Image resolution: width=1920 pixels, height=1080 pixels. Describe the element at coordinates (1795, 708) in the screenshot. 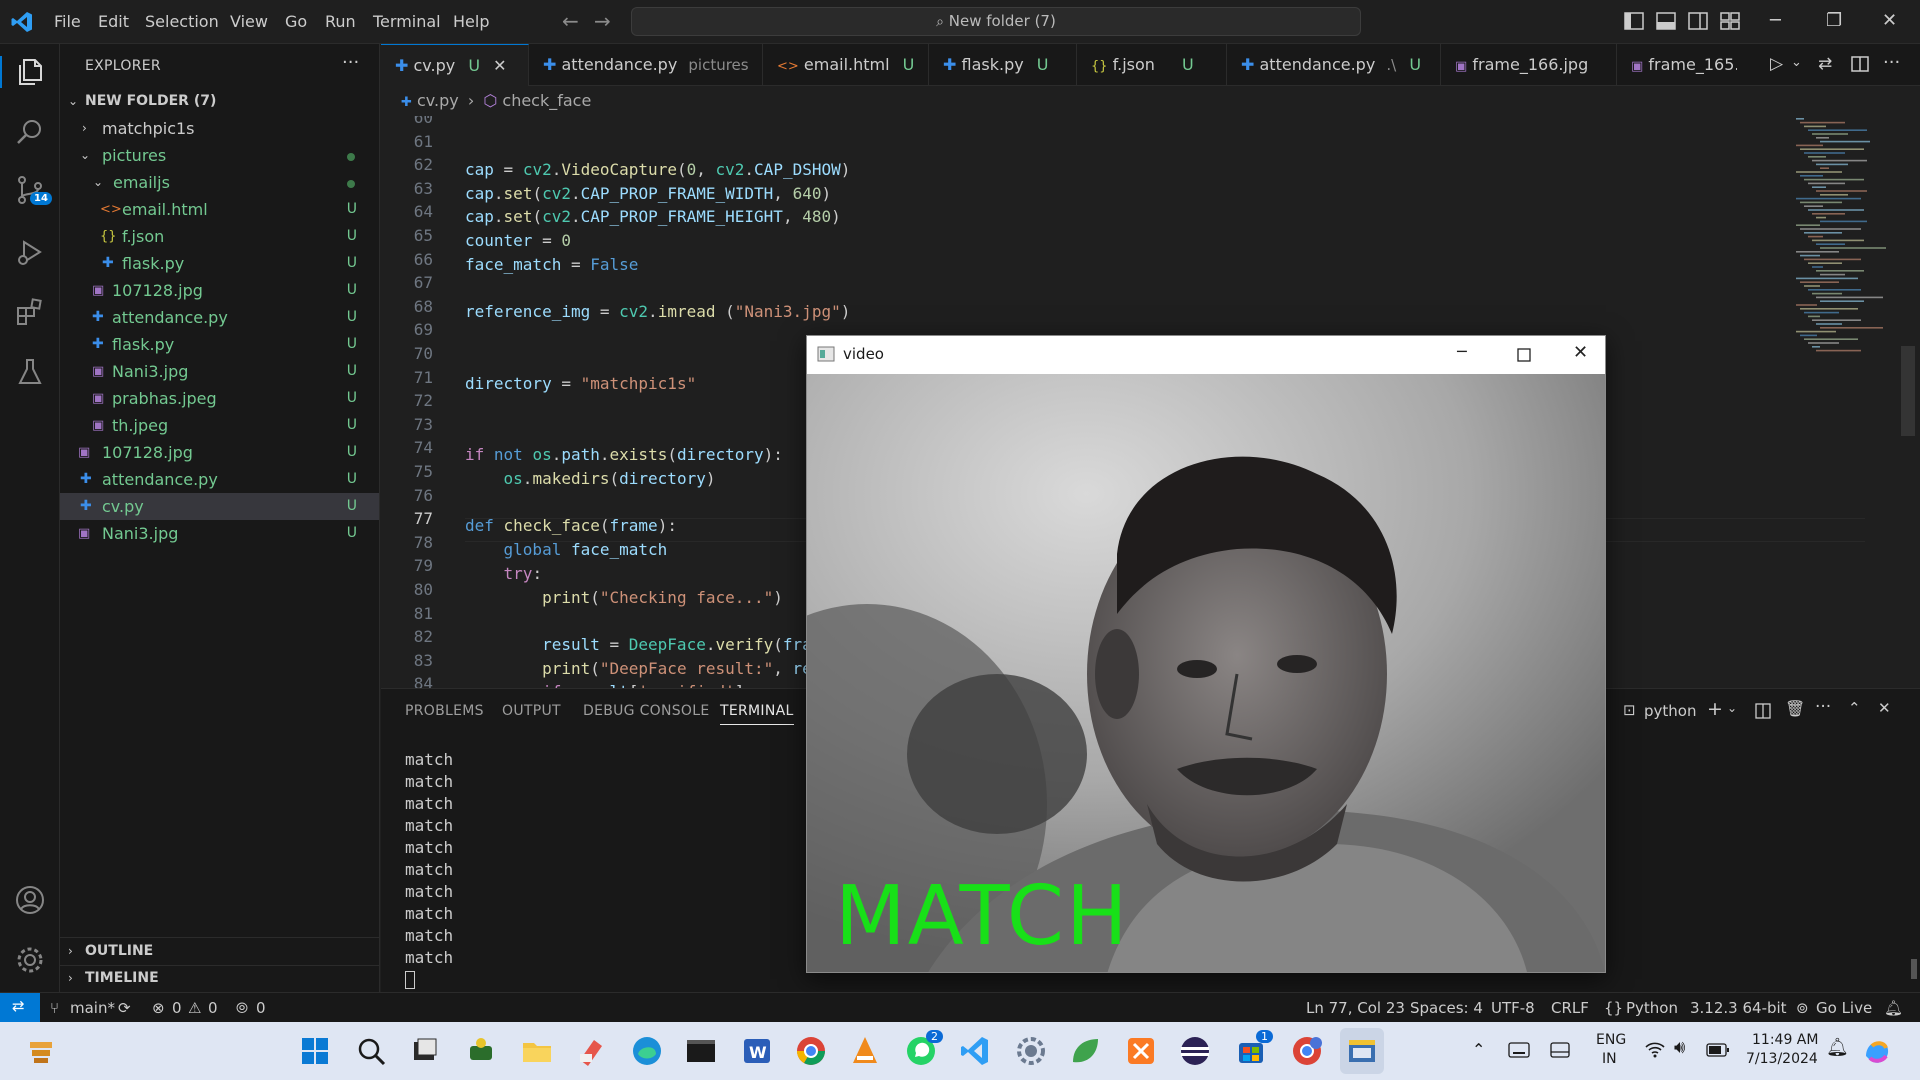

I see `trash-icon: 🗑` at that location.